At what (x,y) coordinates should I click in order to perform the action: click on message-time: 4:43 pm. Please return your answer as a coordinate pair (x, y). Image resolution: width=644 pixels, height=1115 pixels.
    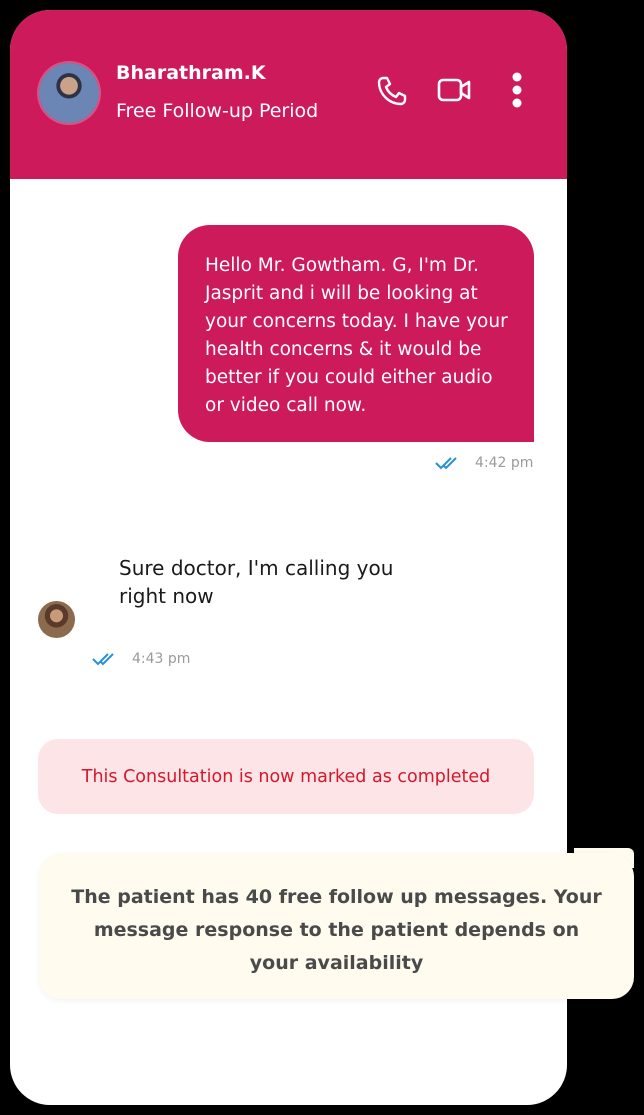
    Looking at the image, I should click on (161, 659).